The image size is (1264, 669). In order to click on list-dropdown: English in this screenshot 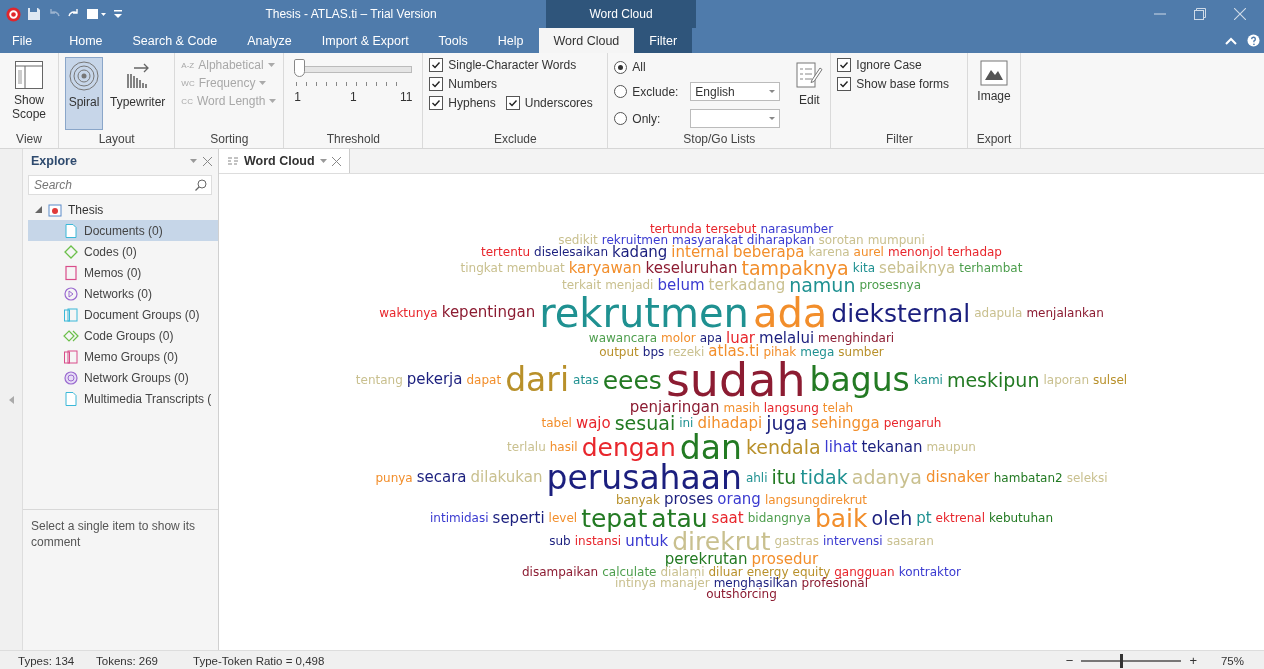, I will do `click(735, 91)`.